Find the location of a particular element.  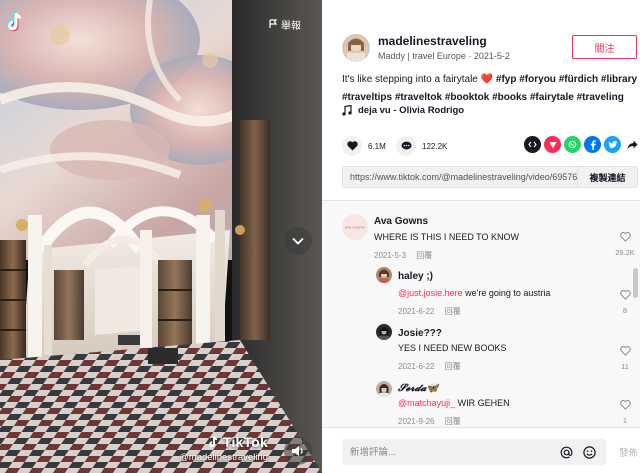

comment-like-count: 1 is located at coordinates (625, 420).